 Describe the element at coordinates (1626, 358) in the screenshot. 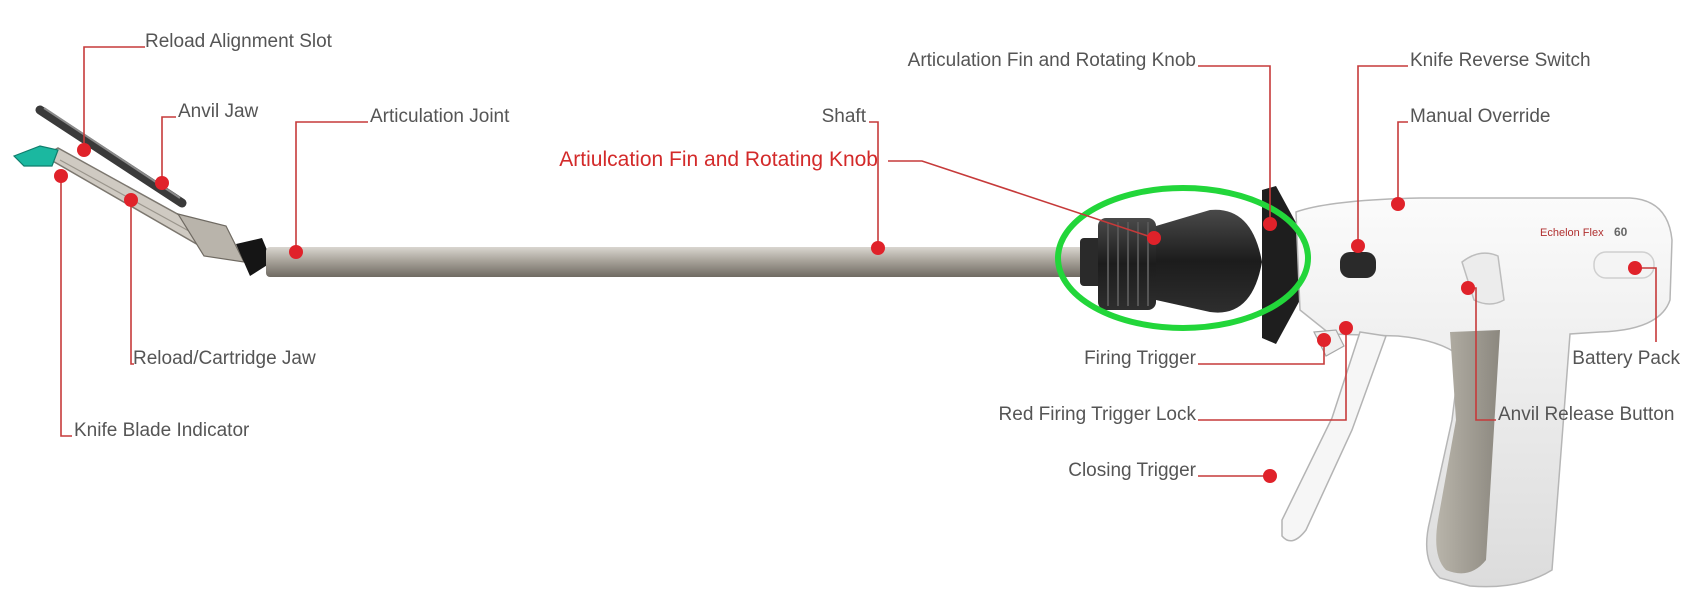

I see `label-battery-pack: Battery Pack` at that location.